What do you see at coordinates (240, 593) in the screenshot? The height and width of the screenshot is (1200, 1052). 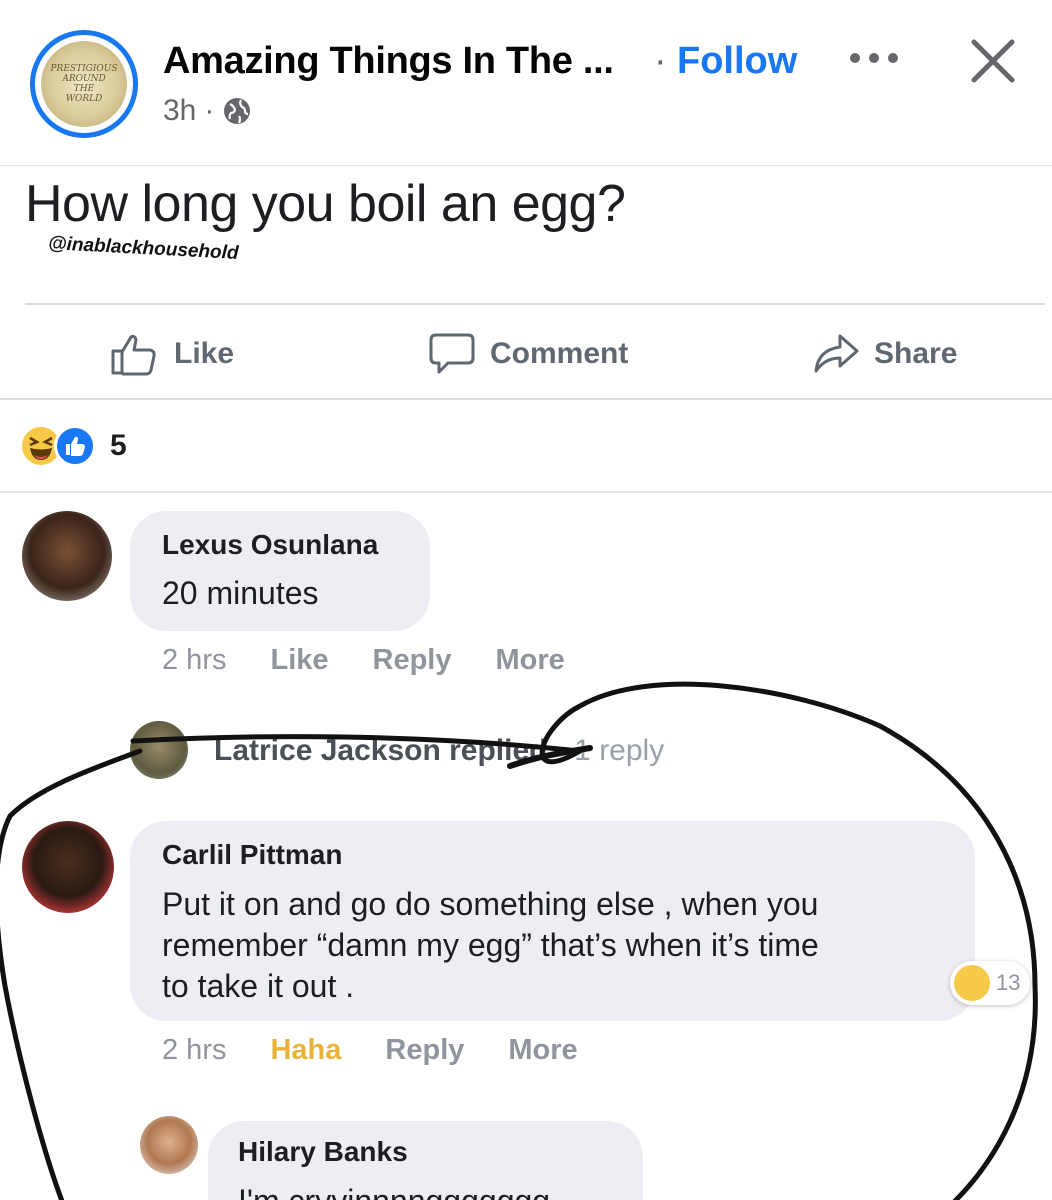 I see `comment-text: 20 minutes` at bounding box center [240, 593].